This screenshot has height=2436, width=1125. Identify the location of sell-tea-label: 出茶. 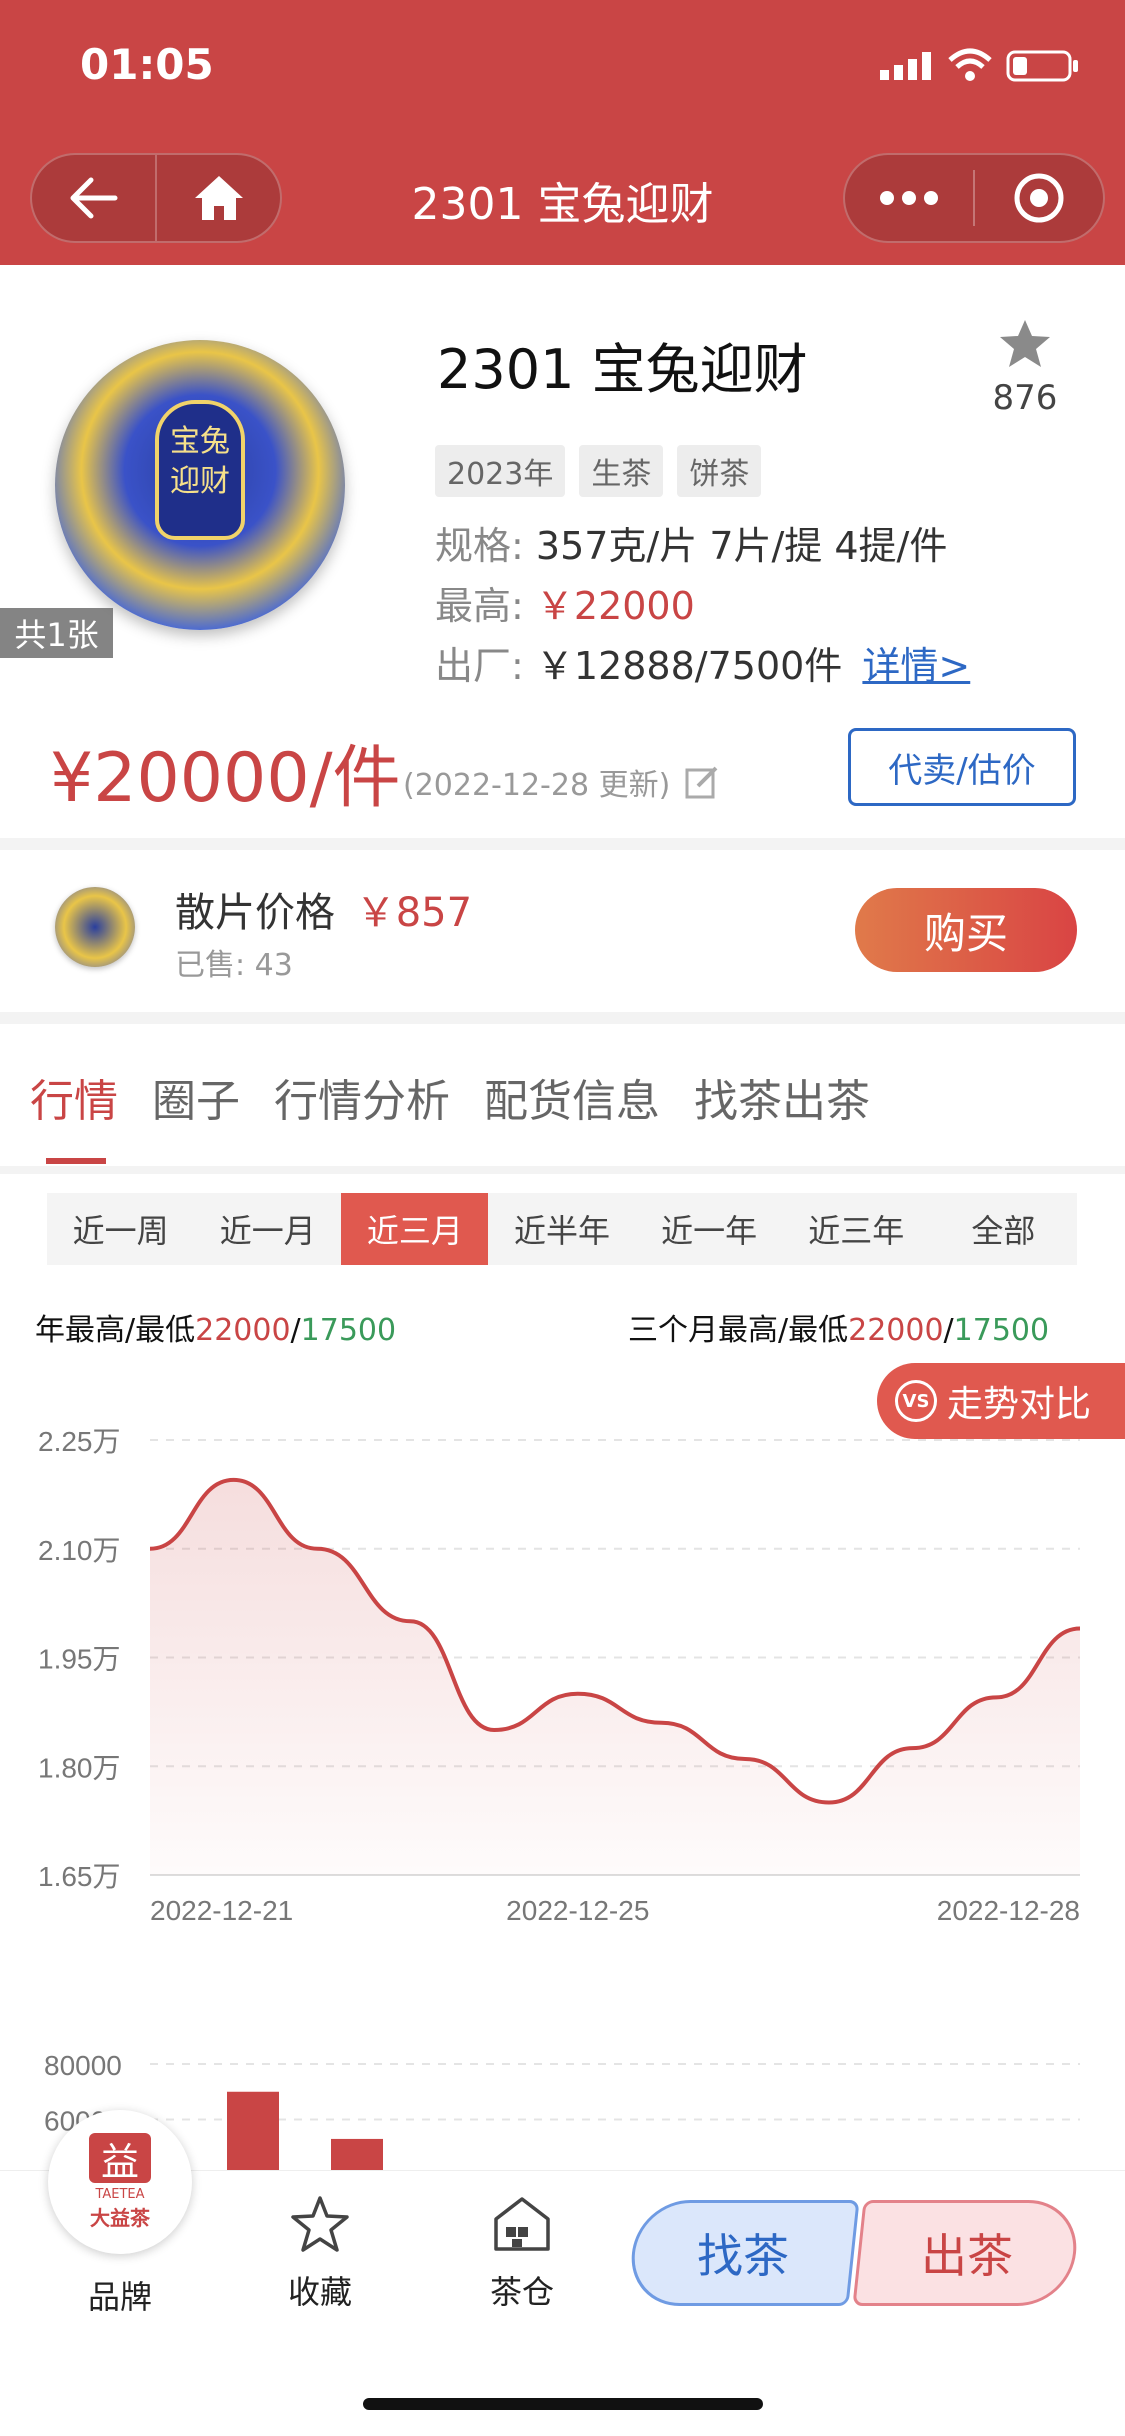
(967, 2256).